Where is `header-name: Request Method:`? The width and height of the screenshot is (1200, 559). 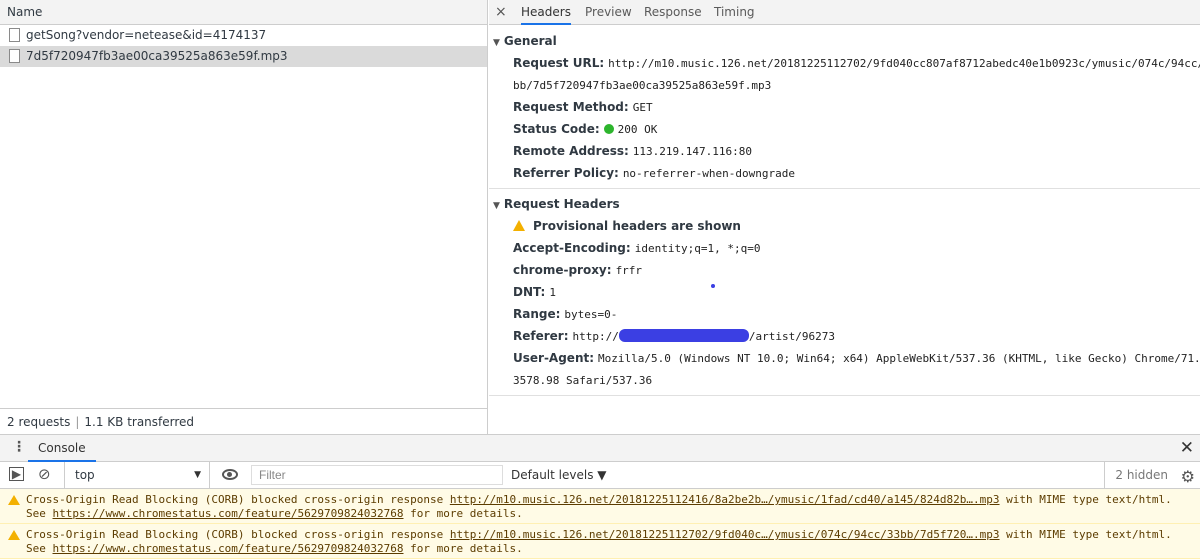
header-name: Request Method: is located at coordinates (571, 107).